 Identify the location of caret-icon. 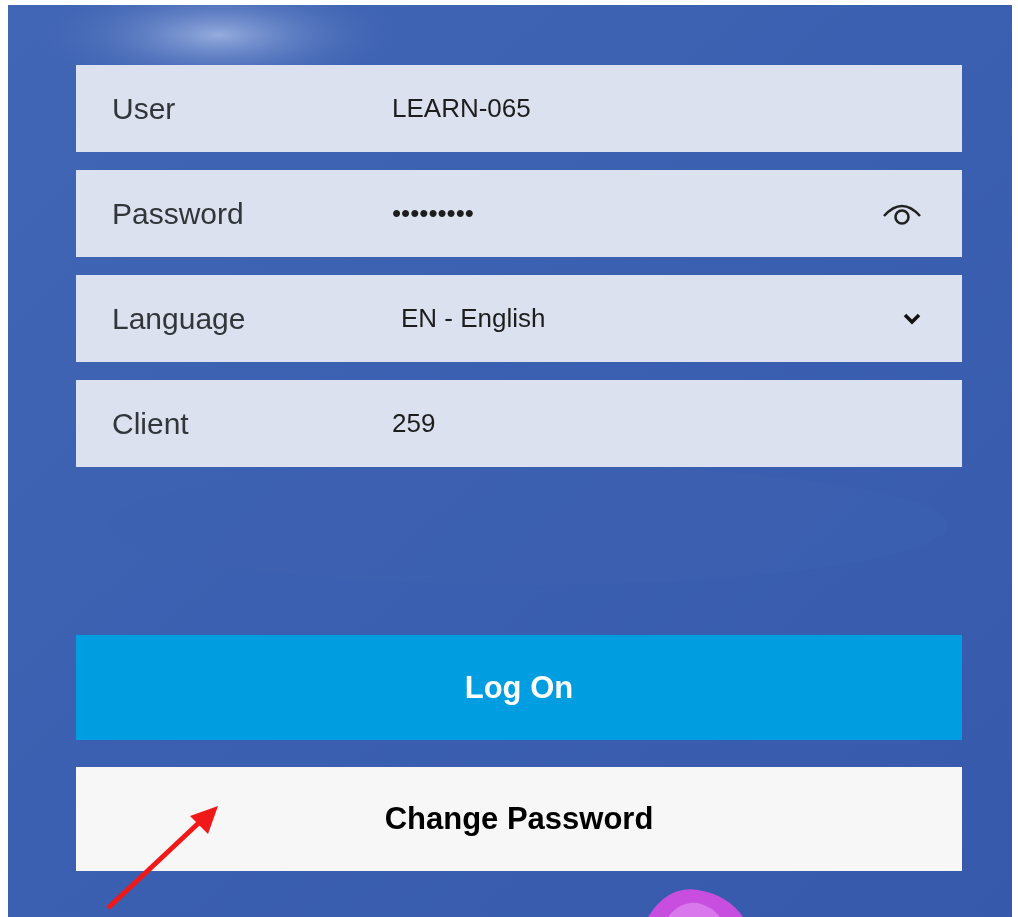
(912, 318).